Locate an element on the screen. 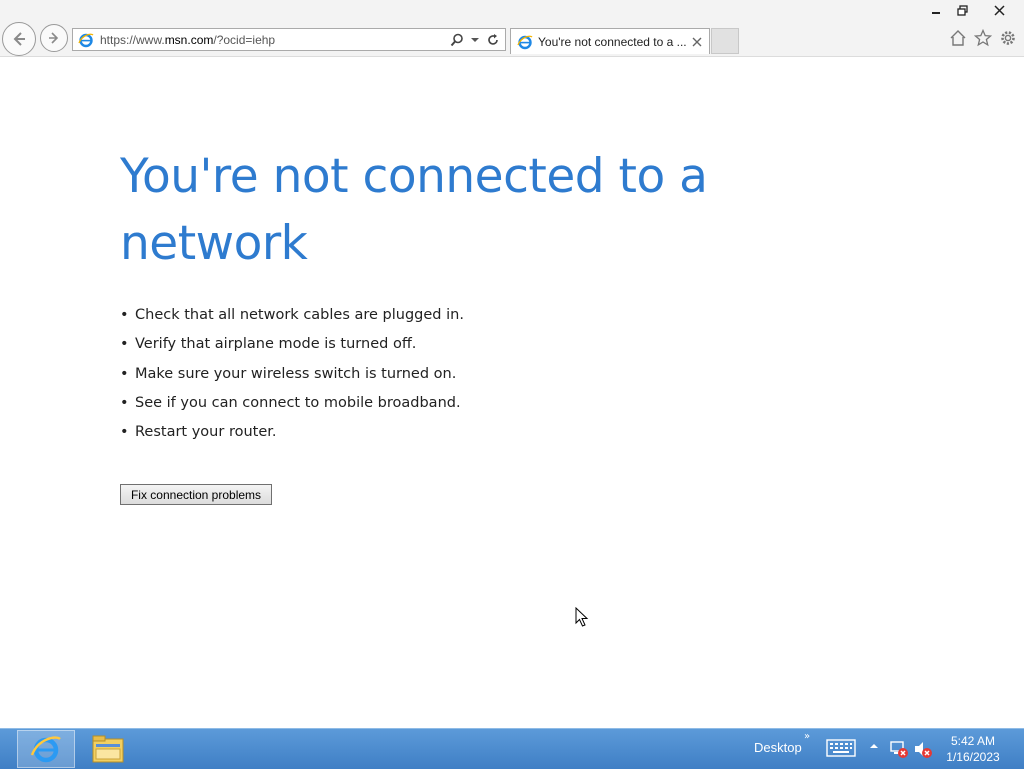 This screenshot has width=1024, height=769. url-domain: msn.com is located at coordinates (189, 39).